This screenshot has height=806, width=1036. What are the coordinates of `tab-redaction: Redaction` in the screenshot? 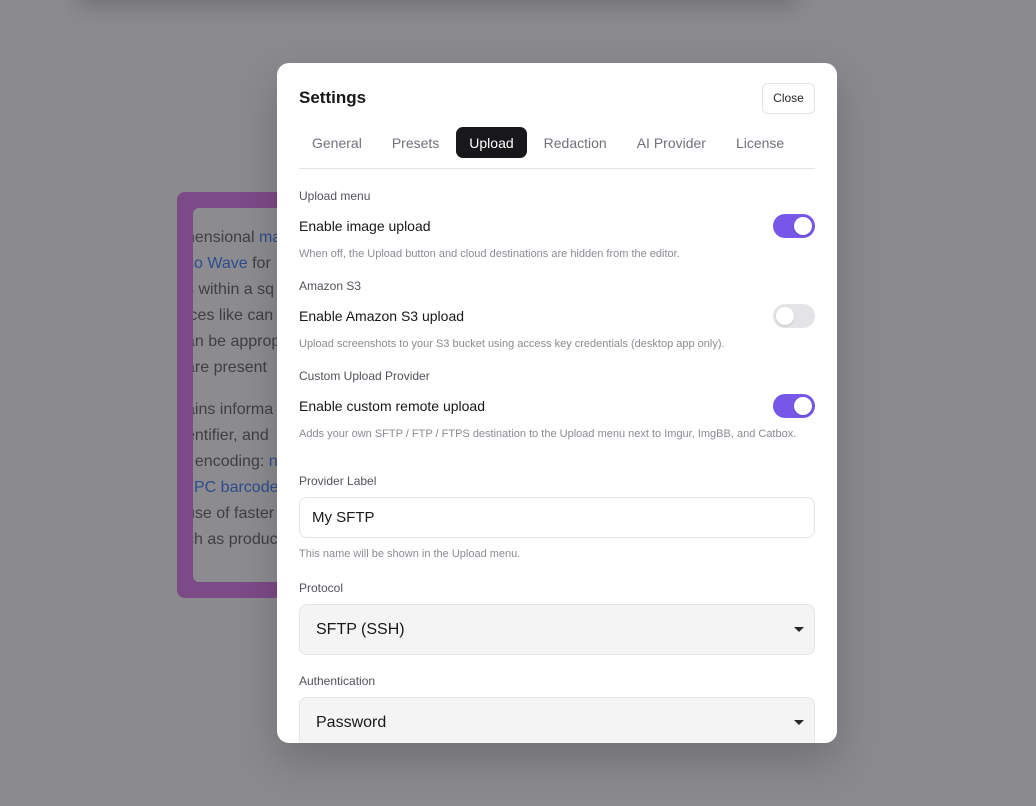 It's located at (575, 142).